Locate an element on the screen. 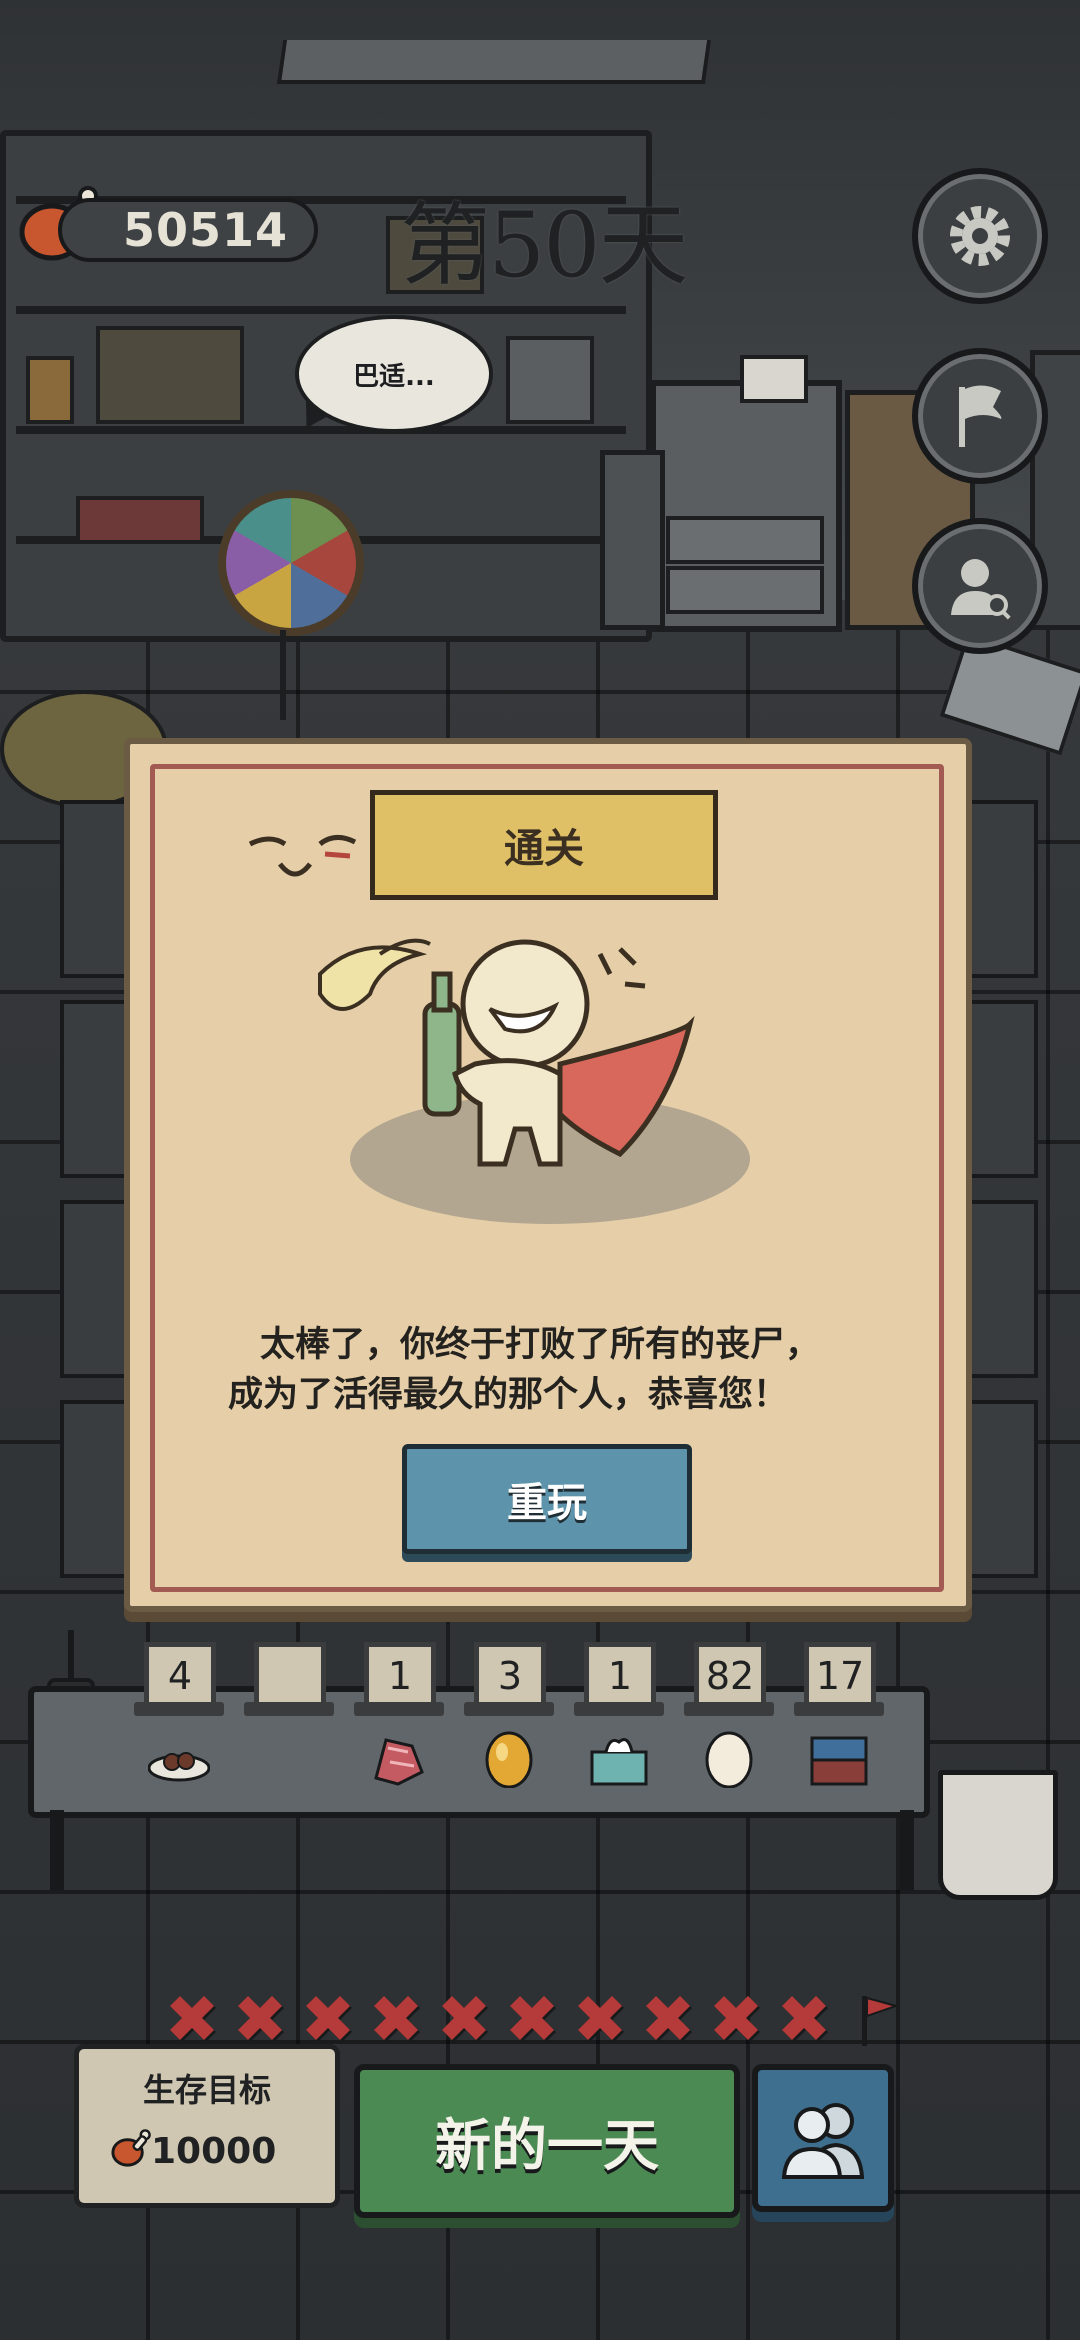  flag-button is located at coordinates (980, 416).